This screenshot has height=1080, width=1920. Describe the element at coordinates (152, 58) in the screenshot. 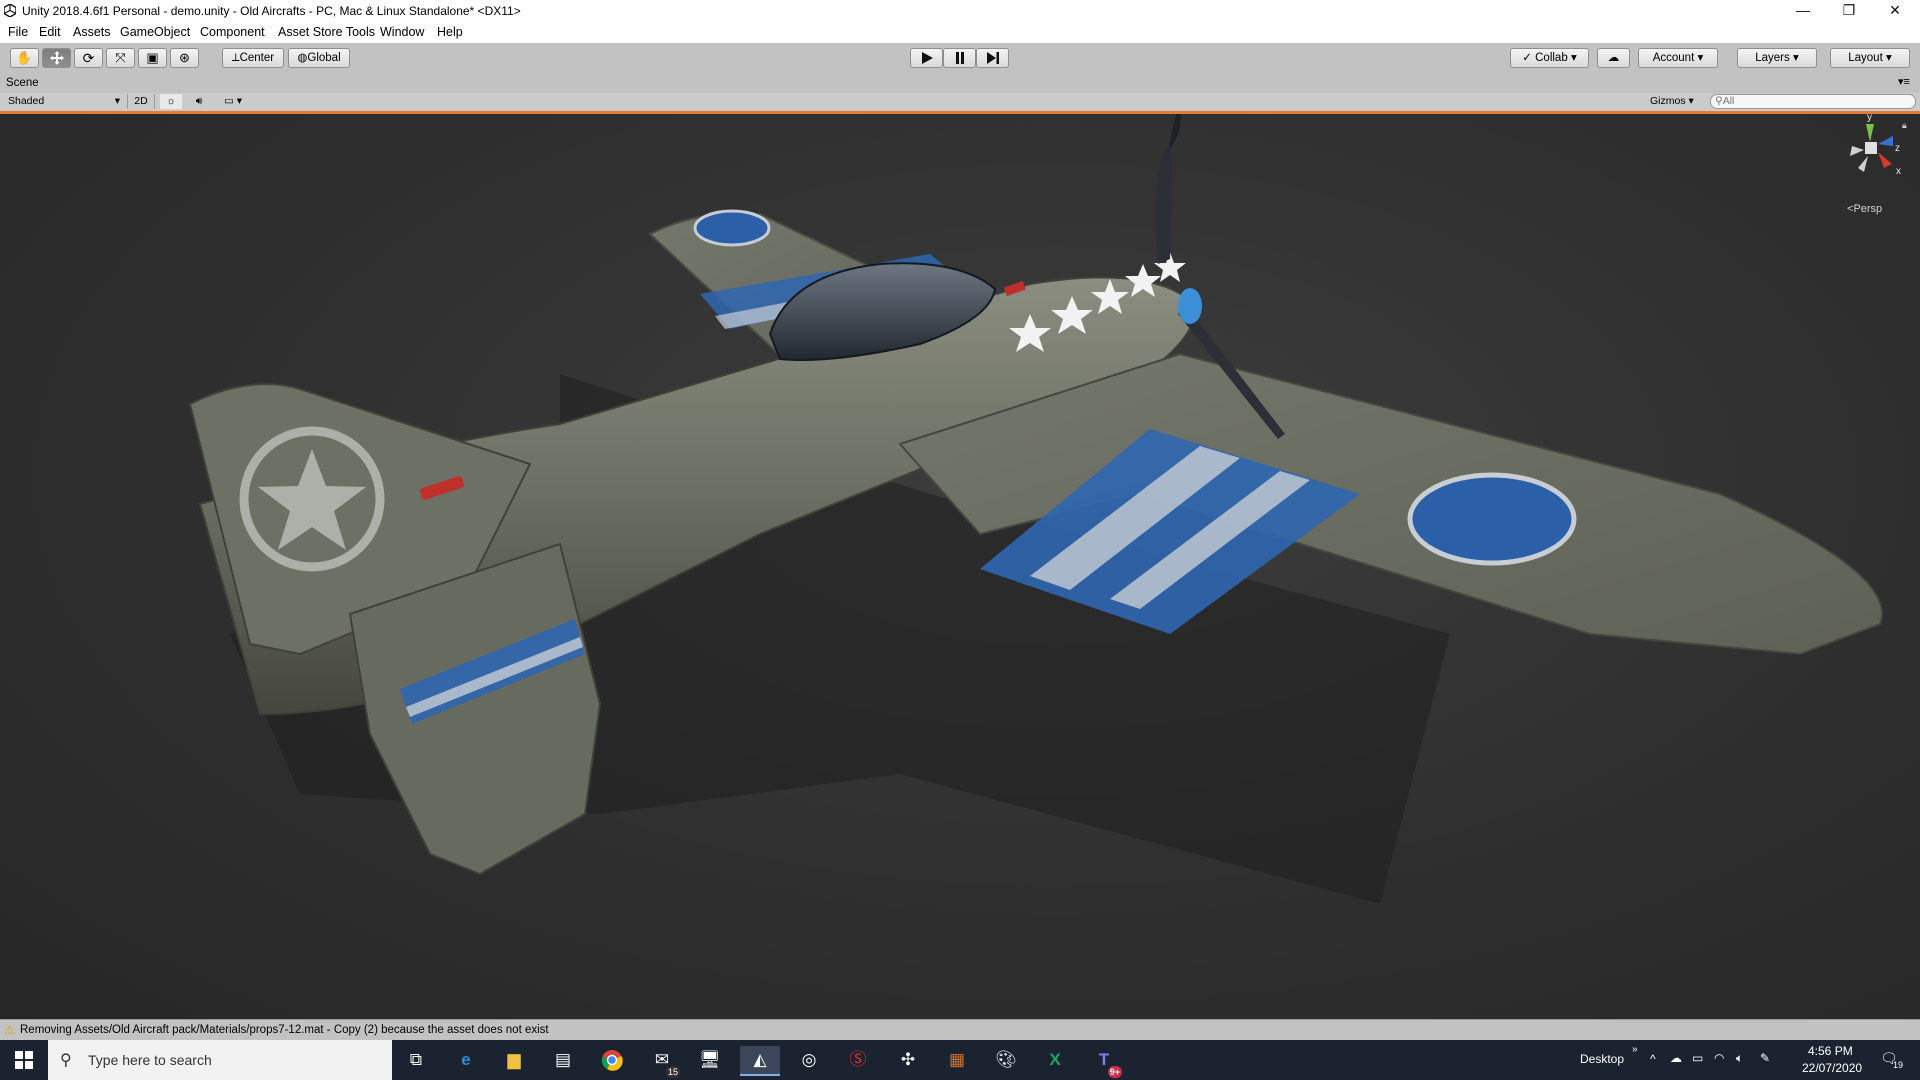

I see `rect-tool-button: ▣` at that location.